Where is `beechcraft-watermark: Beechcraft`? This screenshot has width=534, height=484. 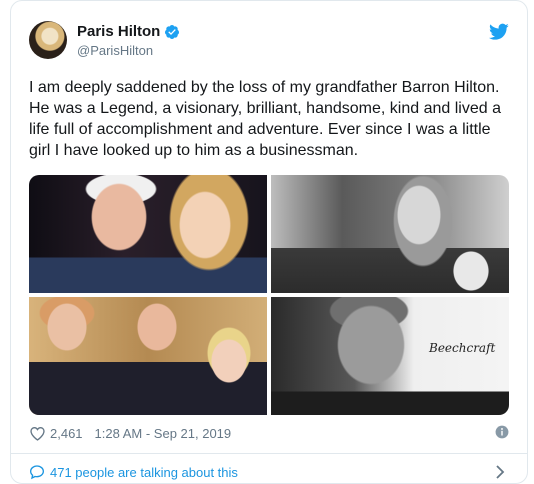 beechcraft-watermark: Beechcraft is located at coordinates (462, 348).